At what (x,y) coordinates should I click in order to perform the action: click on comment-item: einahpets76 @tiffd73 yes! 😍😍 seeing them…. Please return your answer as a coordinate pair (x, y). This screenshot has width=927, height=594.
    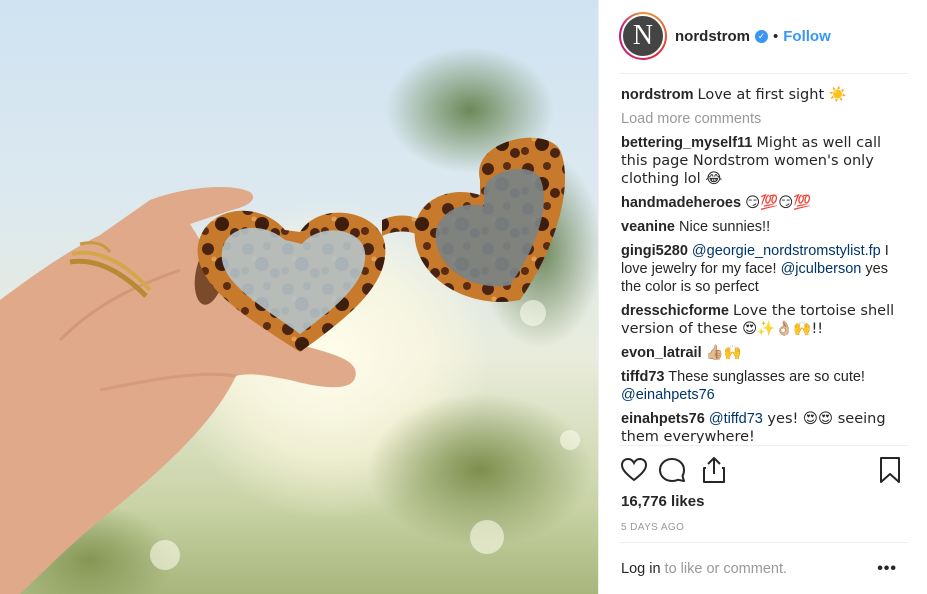
    Looking at the image, I should click on (766, 426).